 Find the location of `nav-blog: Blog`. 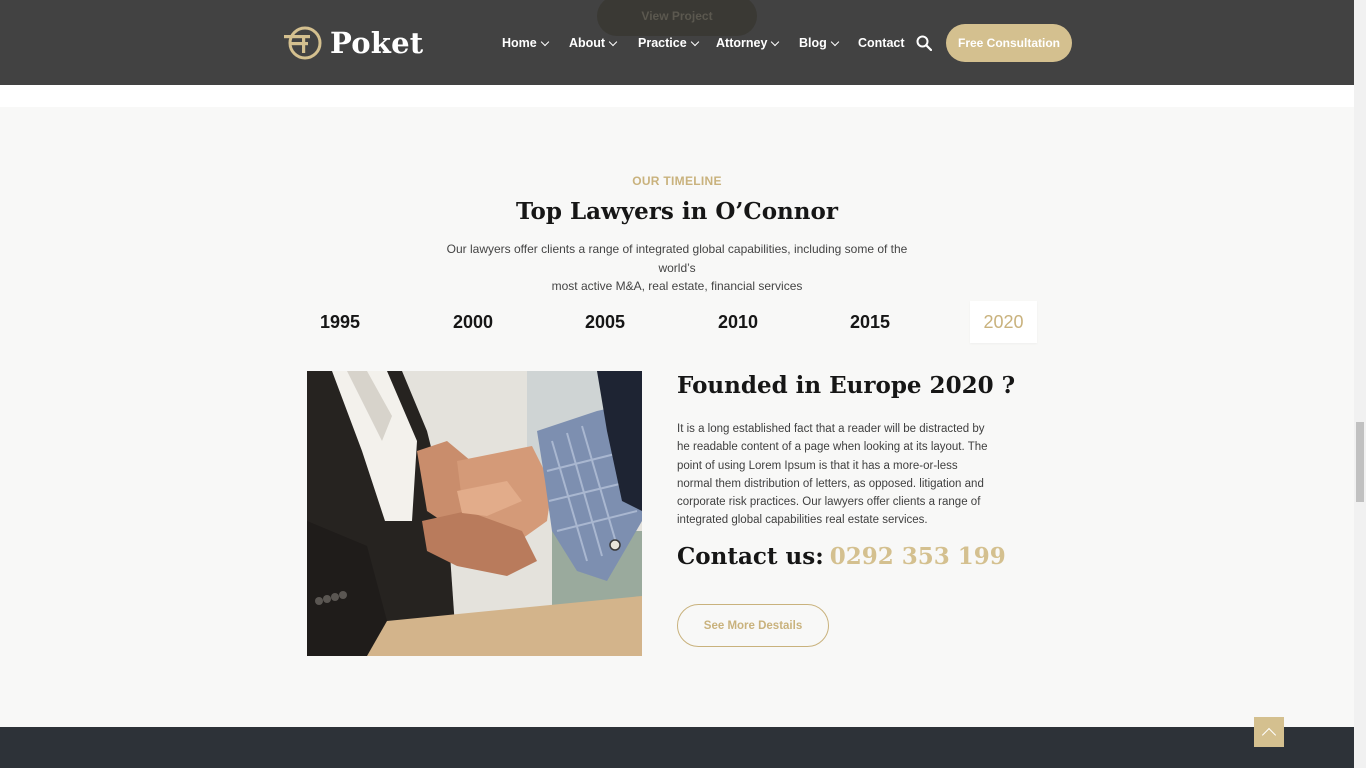

nav-blog: Blog is located at coordinates (819, 43).